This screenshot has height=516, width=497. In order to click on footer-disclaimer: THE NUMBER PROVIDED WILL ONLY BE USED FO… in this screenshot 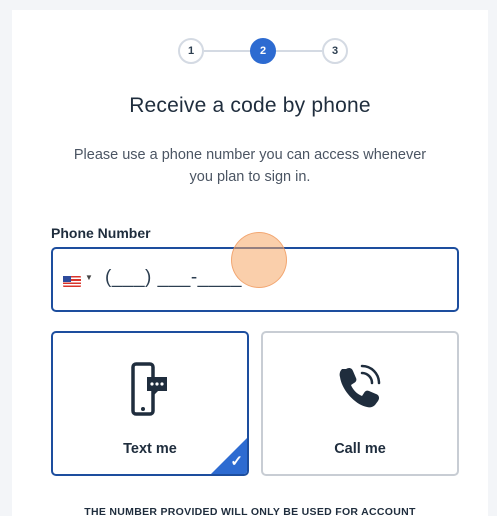, I will do `click(250, 511)`.